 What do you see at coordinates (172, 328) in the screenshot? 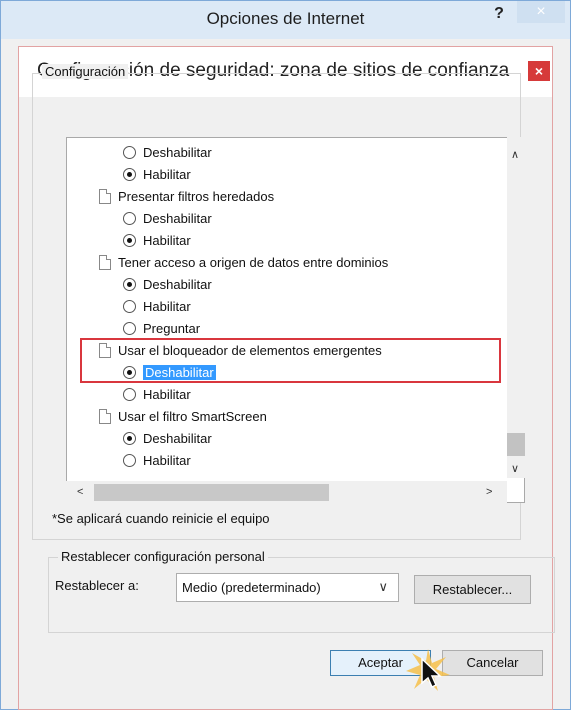
I see `setting-label: Preguntar` at bounding box center [172, 328].